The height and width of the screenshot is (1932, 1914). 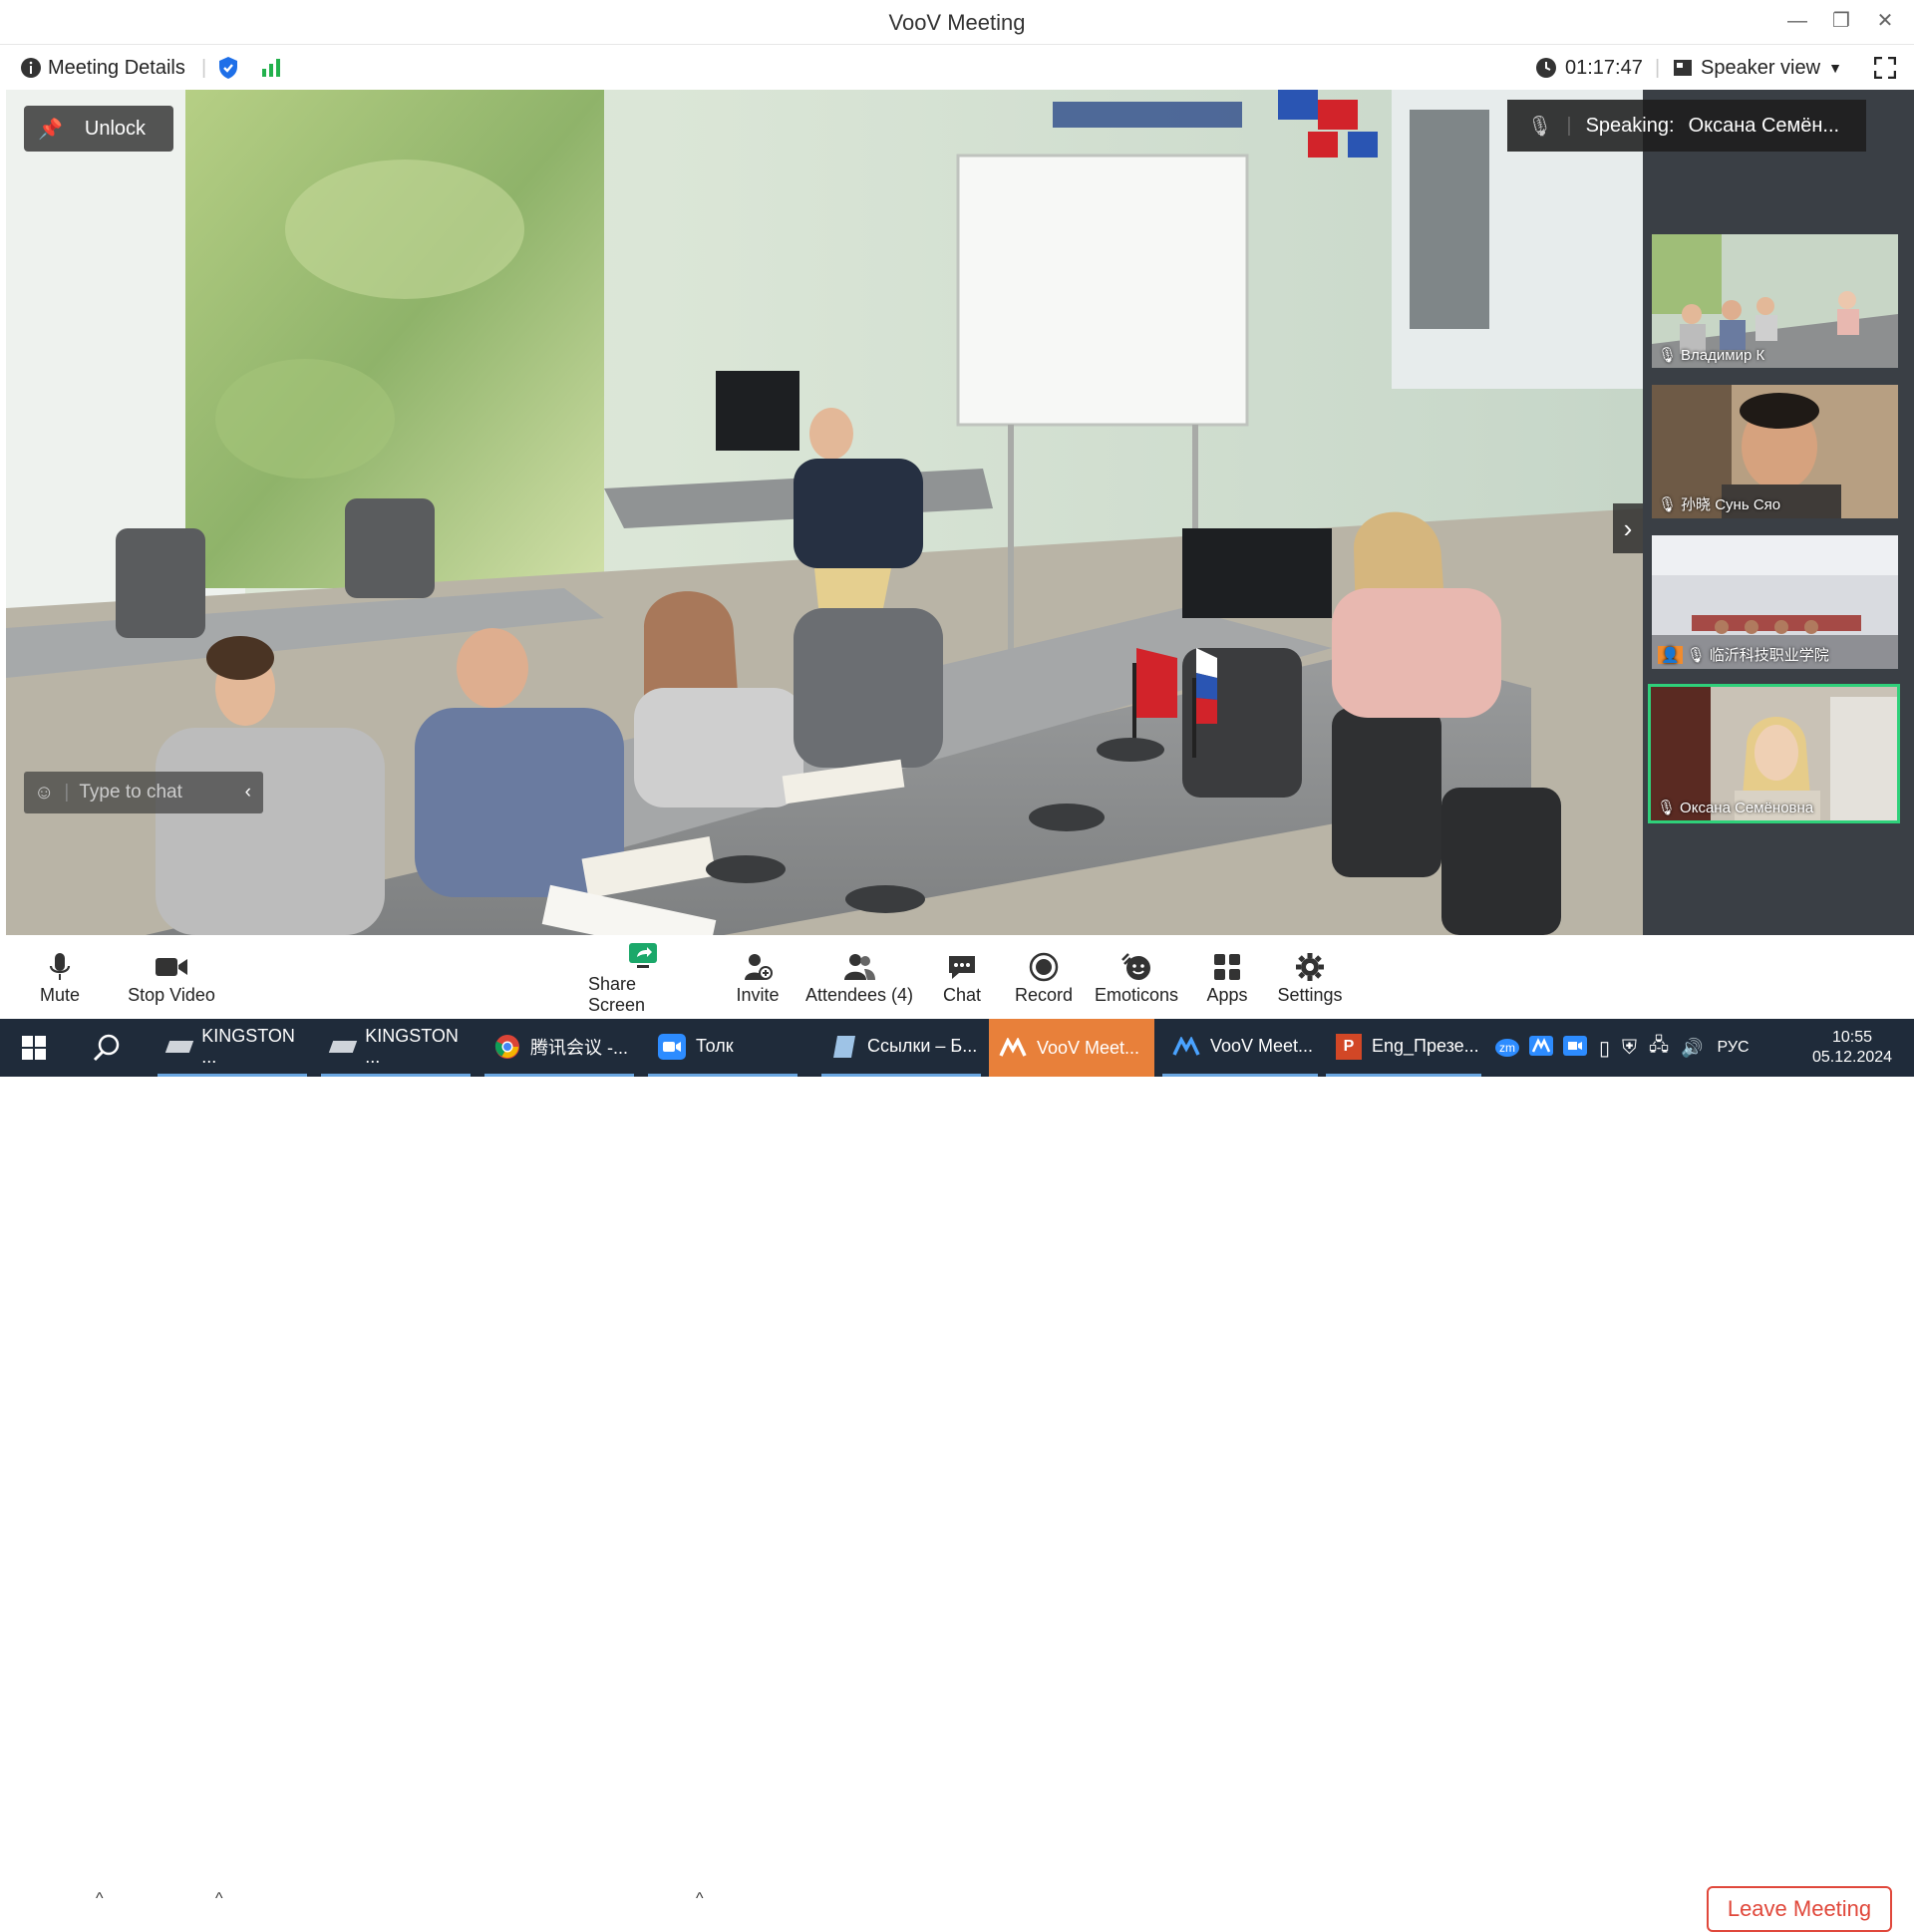 I want to click on fullscreen-icon, so click(x=1885, y=68).